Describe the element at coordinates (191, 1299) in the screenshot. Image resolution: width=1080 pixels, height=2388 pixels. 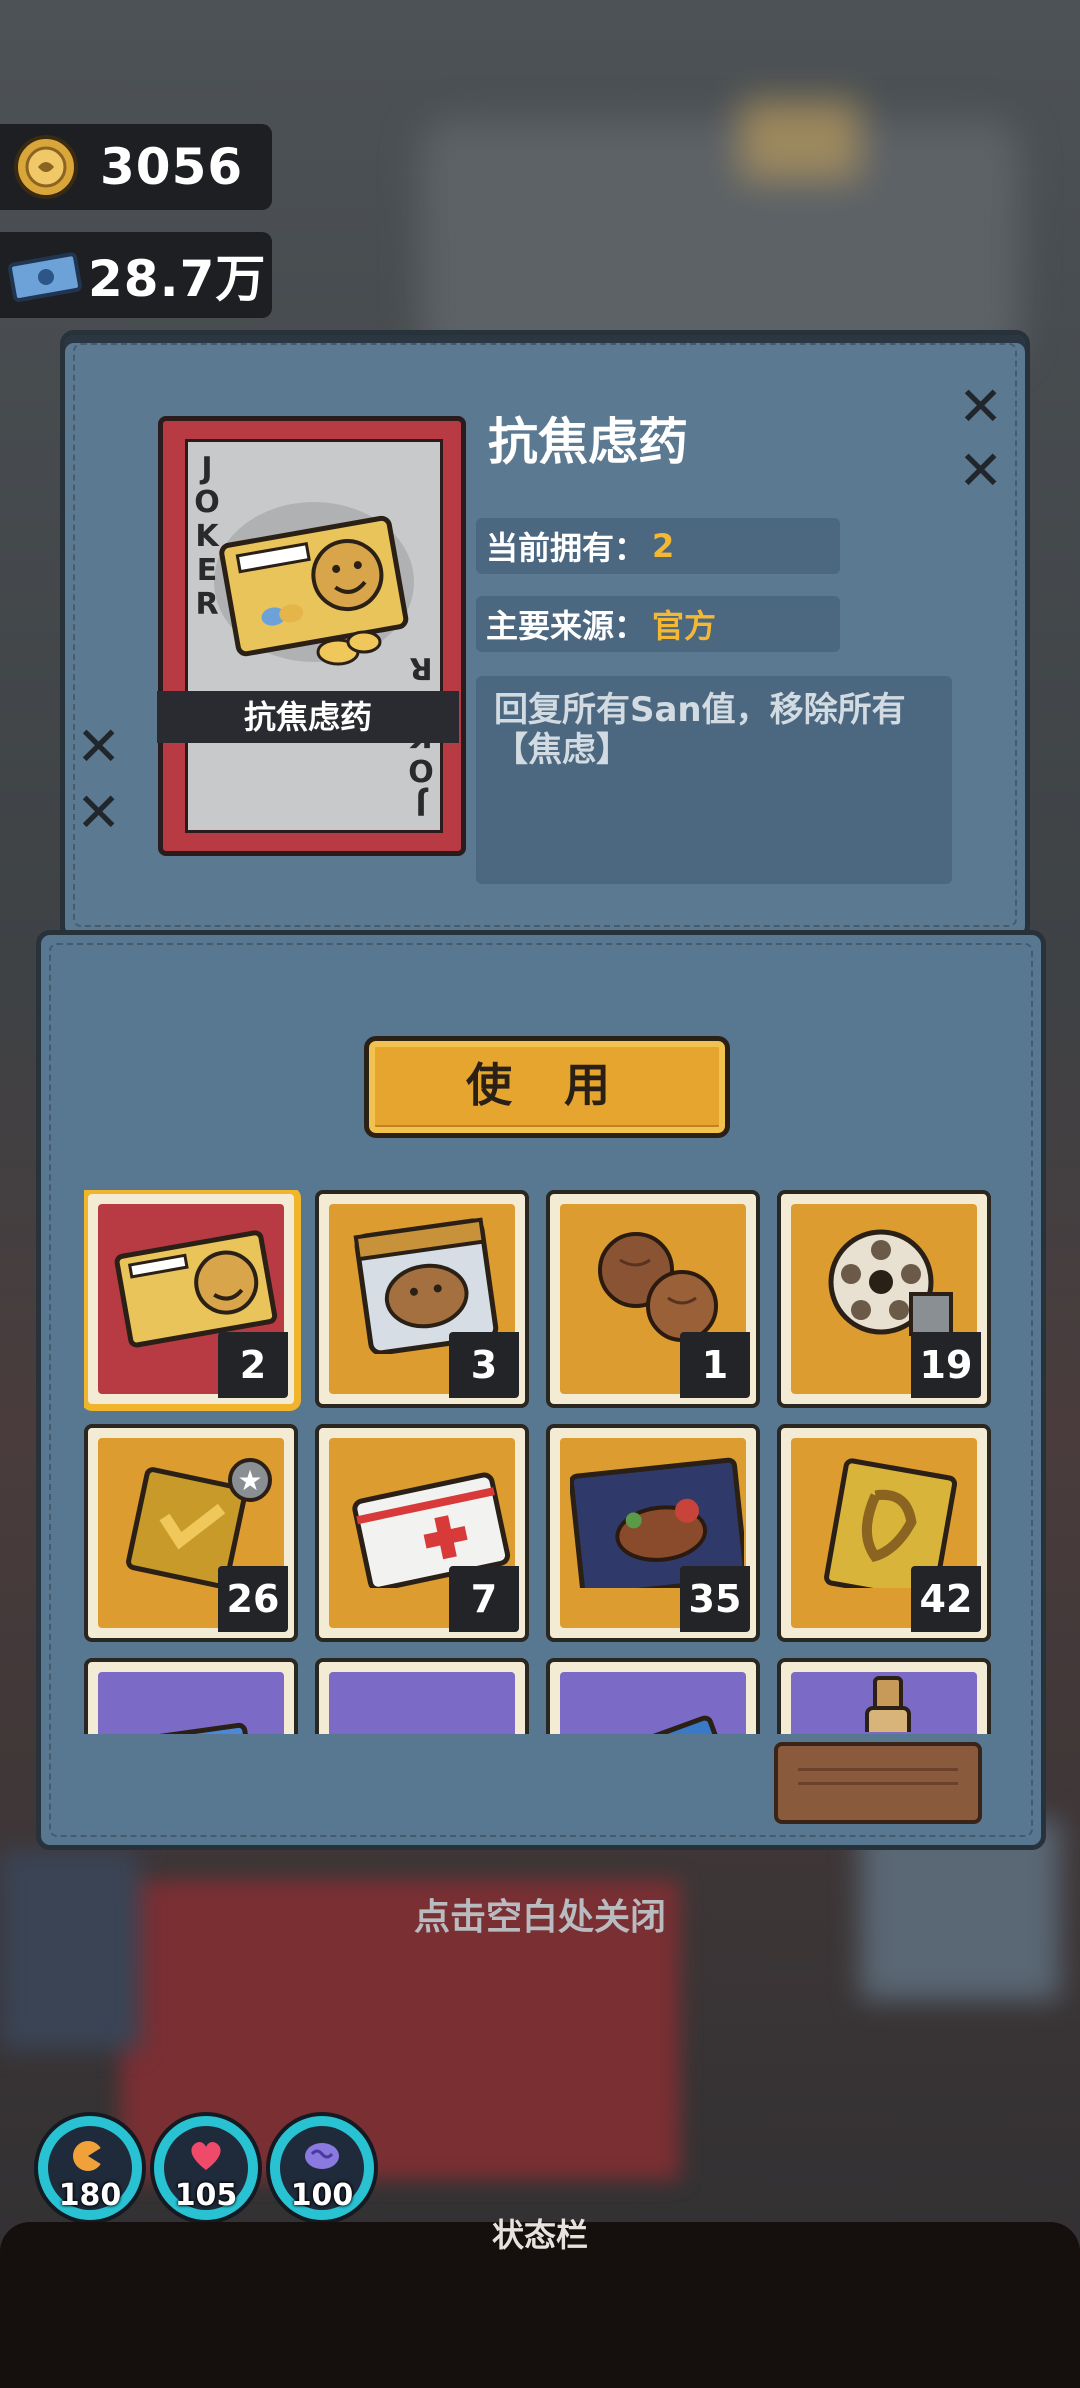
I see `inventory-slot-1: 2` at that location.